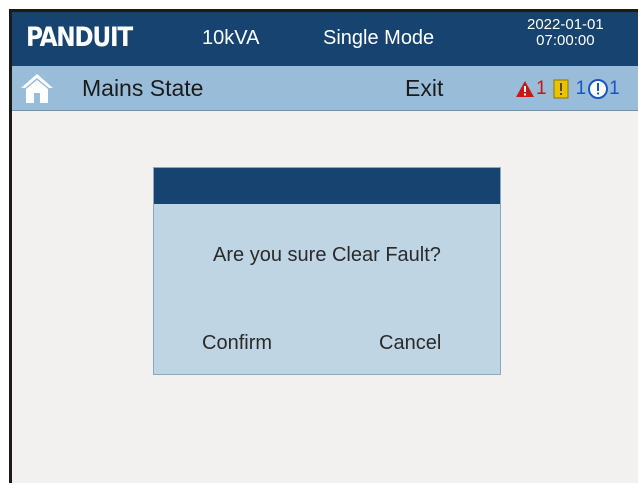 This screenshot has width=638, height=485. What do you see at coordinates (525, 89) in the screenshot?
I see `warning-triangle-icon` at bounding box center [525, 89].